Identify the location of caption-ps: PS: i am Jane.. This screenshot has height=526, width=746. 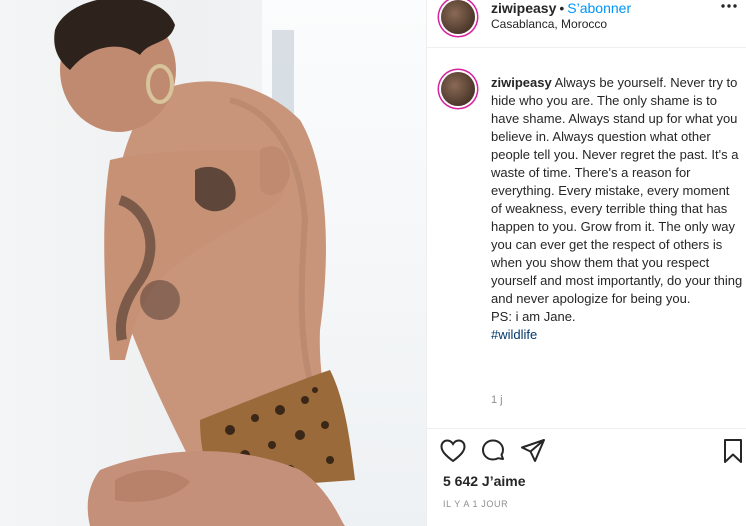
(533, 316).